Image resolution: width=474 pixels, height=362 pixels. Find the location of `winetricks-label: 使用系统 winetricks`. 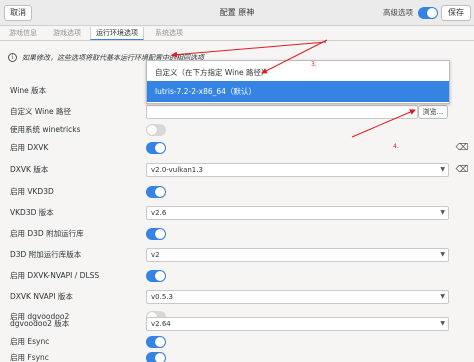

winetricks-label: 使用系统 winetricks is located at coordinates (45, 129).